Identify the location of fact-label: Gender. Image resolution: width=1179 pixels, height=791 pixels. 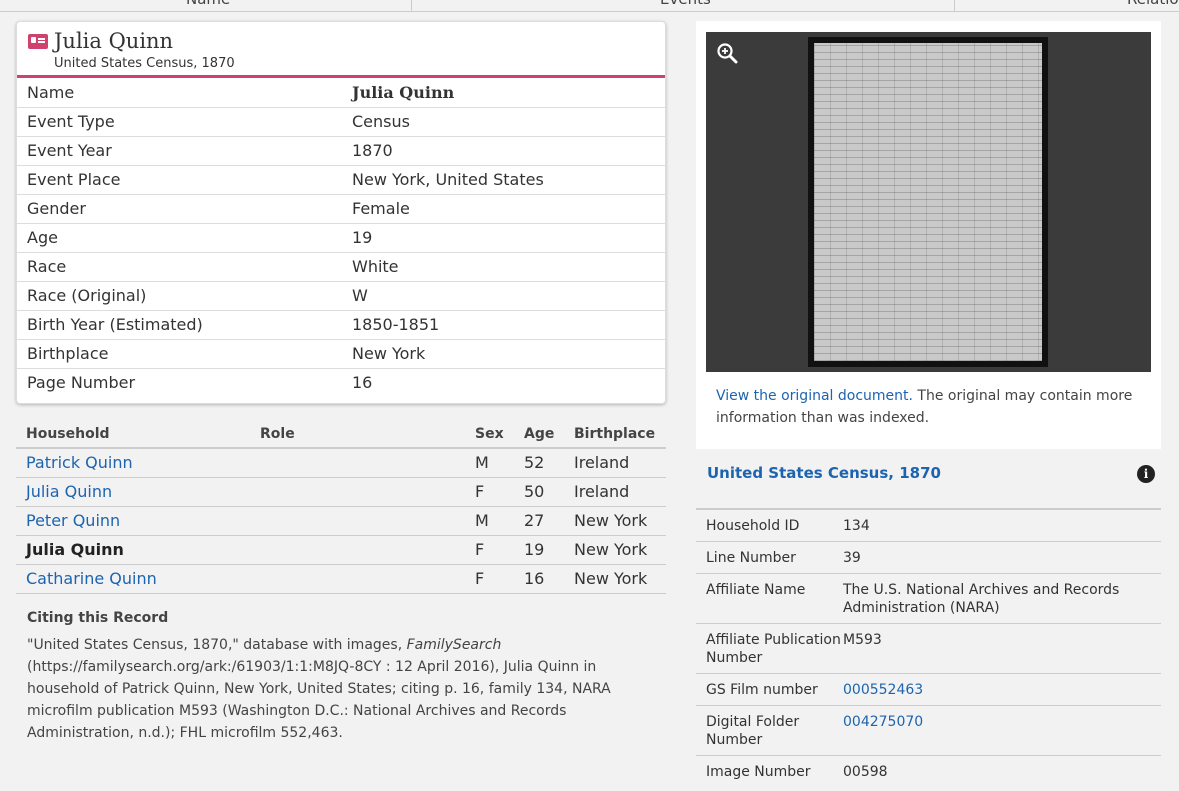
(184, 209).